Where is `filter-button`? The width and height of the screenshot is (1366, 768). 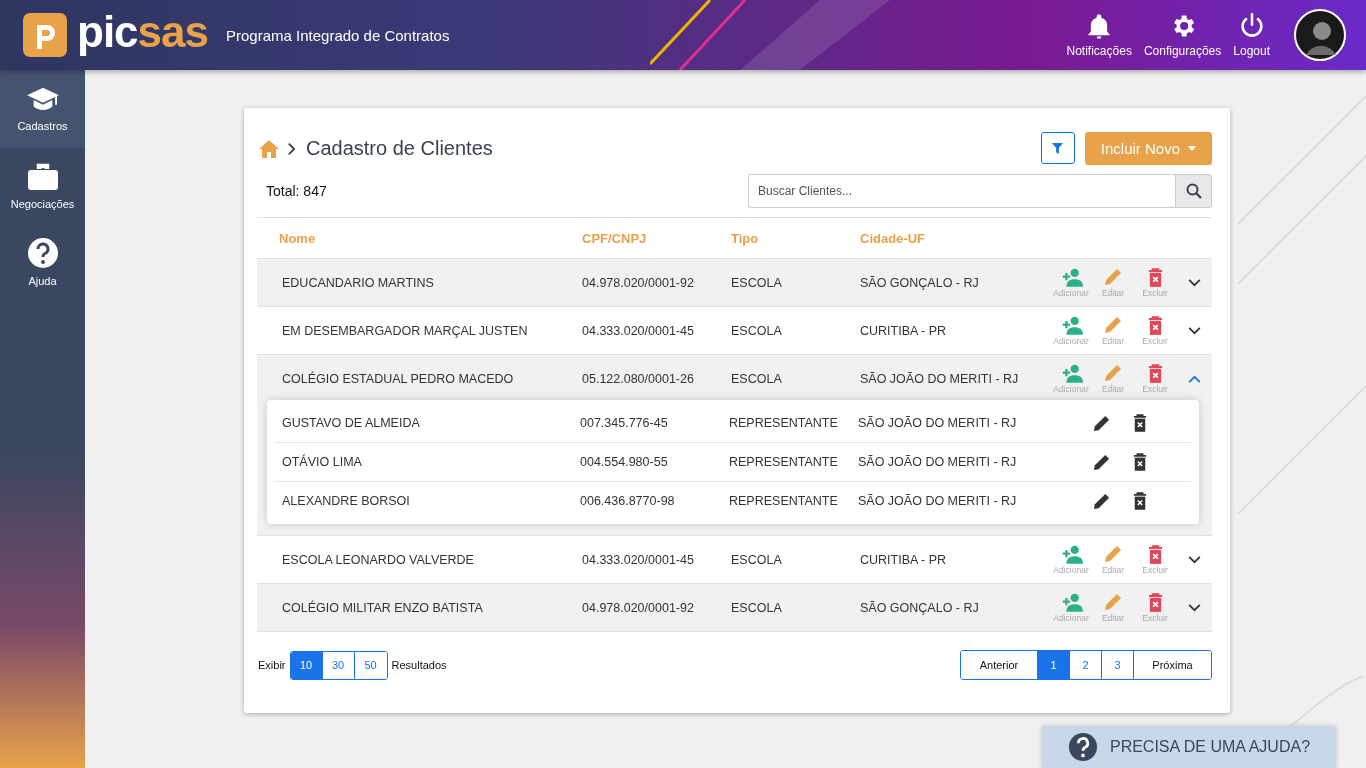
filter-button is located at coordinates (1057, 148).